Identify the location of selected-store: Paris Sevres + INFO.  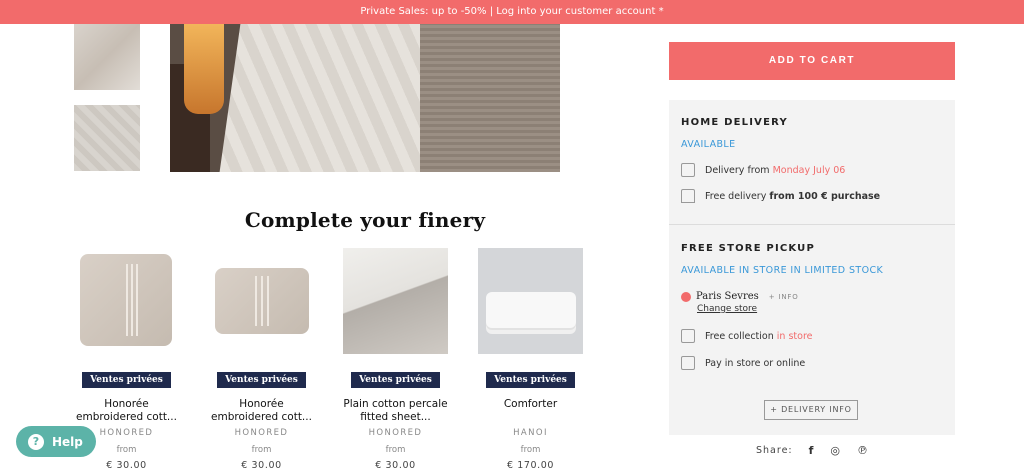
(740, 296).